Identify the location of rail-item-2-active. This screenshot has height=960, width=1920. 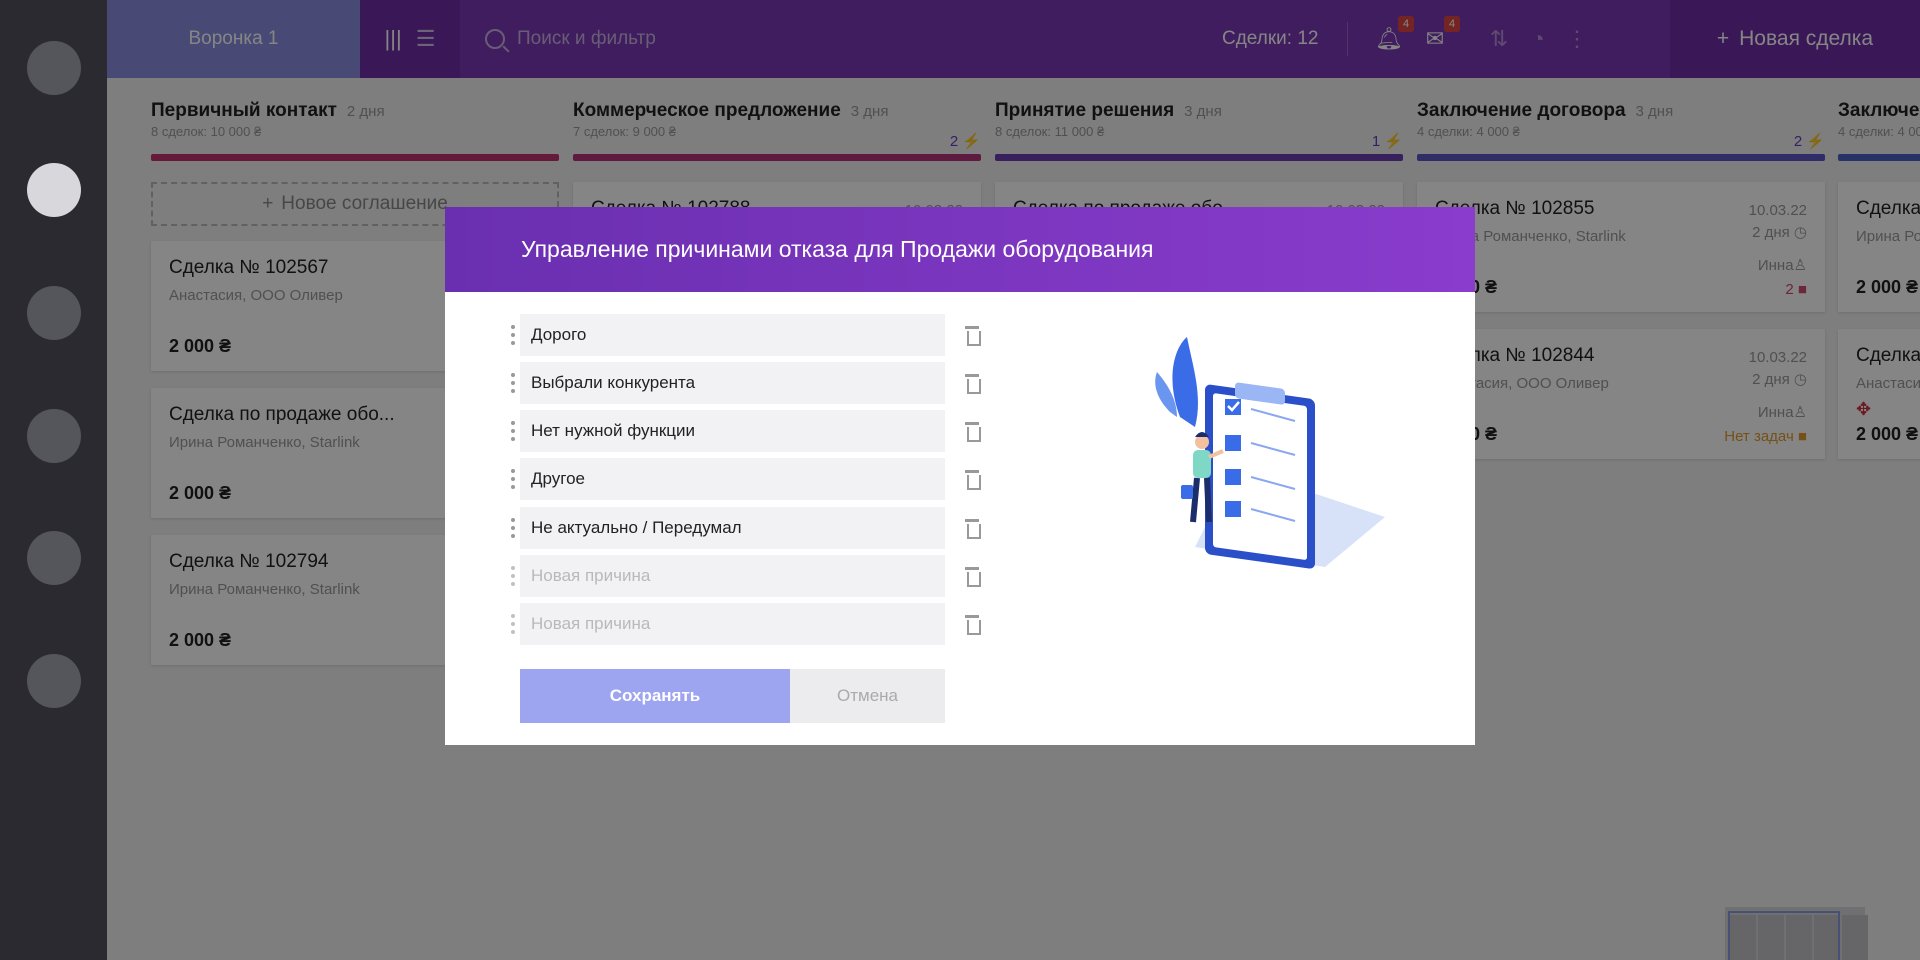
(54, 190).